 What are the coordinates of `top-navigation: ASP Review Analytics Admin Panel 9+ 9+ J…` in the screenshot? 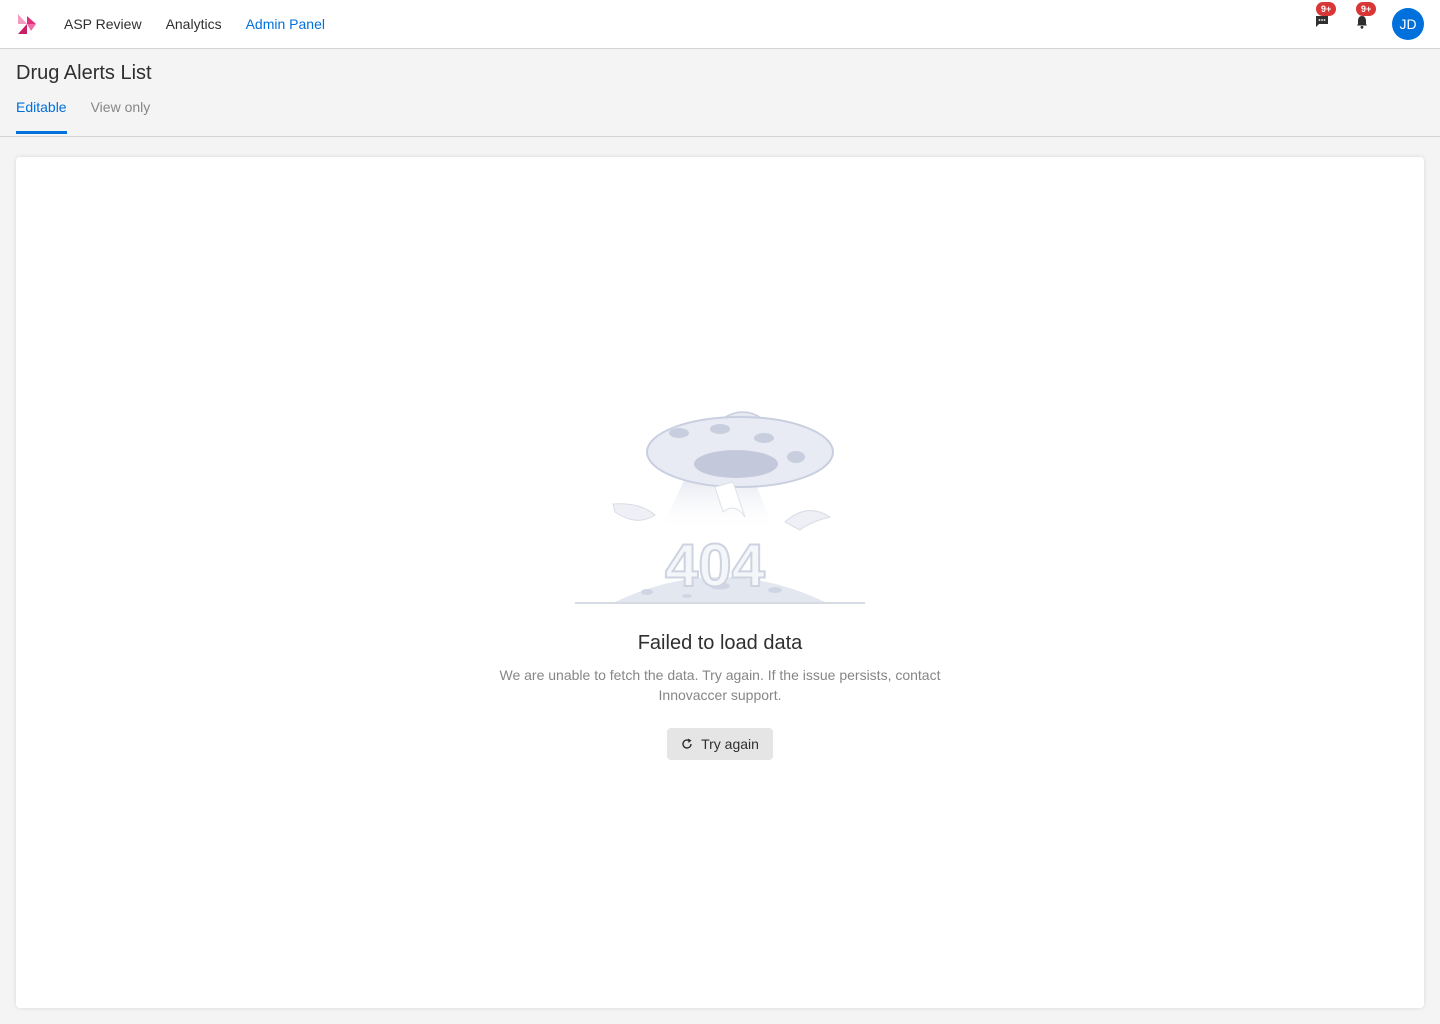 It's located at (720, 24).